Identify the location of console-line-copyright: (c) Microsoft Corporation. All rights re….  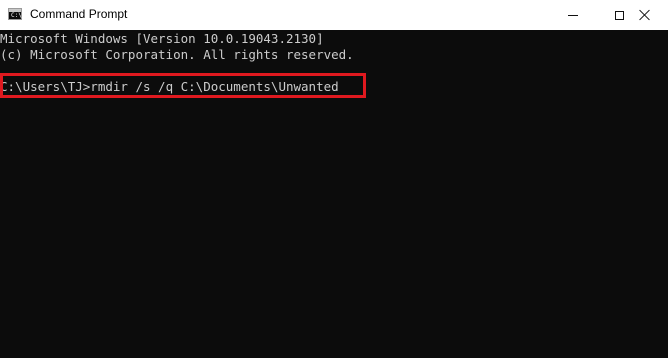
(177, 54).